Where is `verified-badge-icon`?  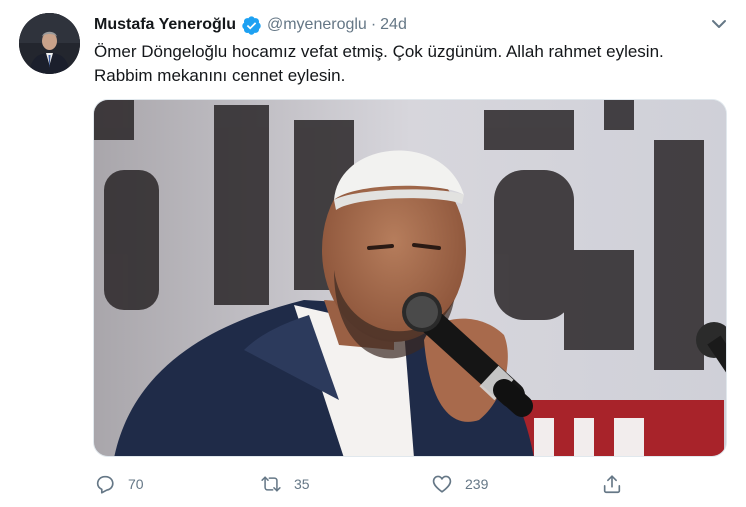 verified-badge-icon is located at coordinates (251, 25).